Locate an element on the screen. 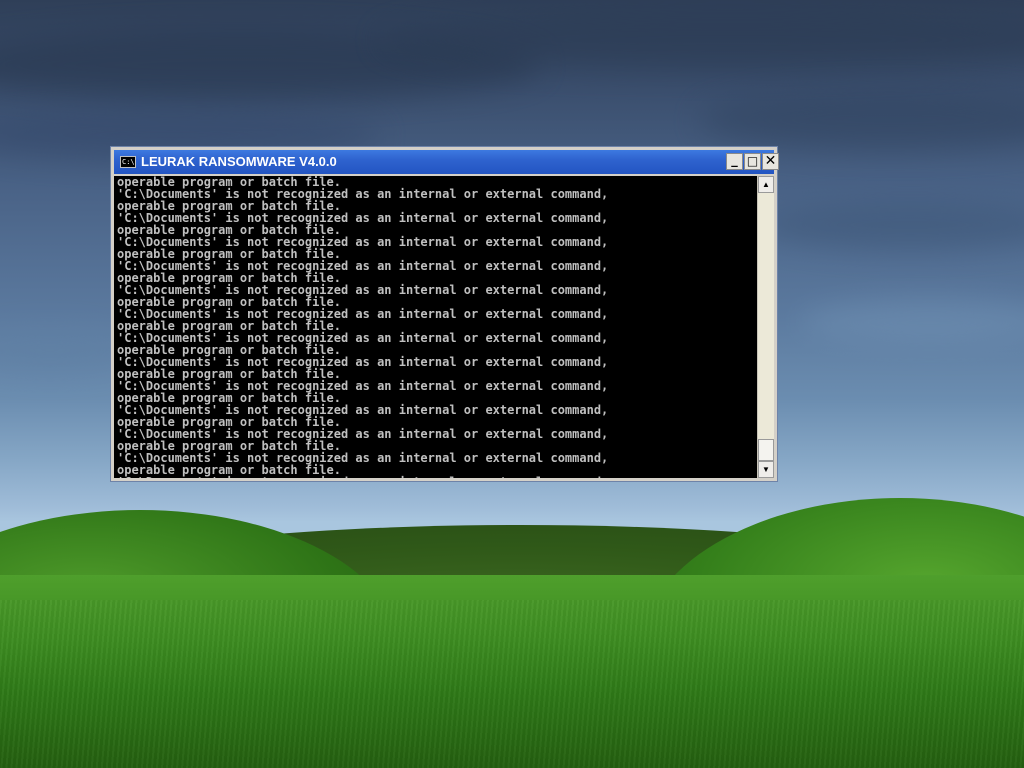  scroll-up-button: ▲ is located at coordinates (766, 184).